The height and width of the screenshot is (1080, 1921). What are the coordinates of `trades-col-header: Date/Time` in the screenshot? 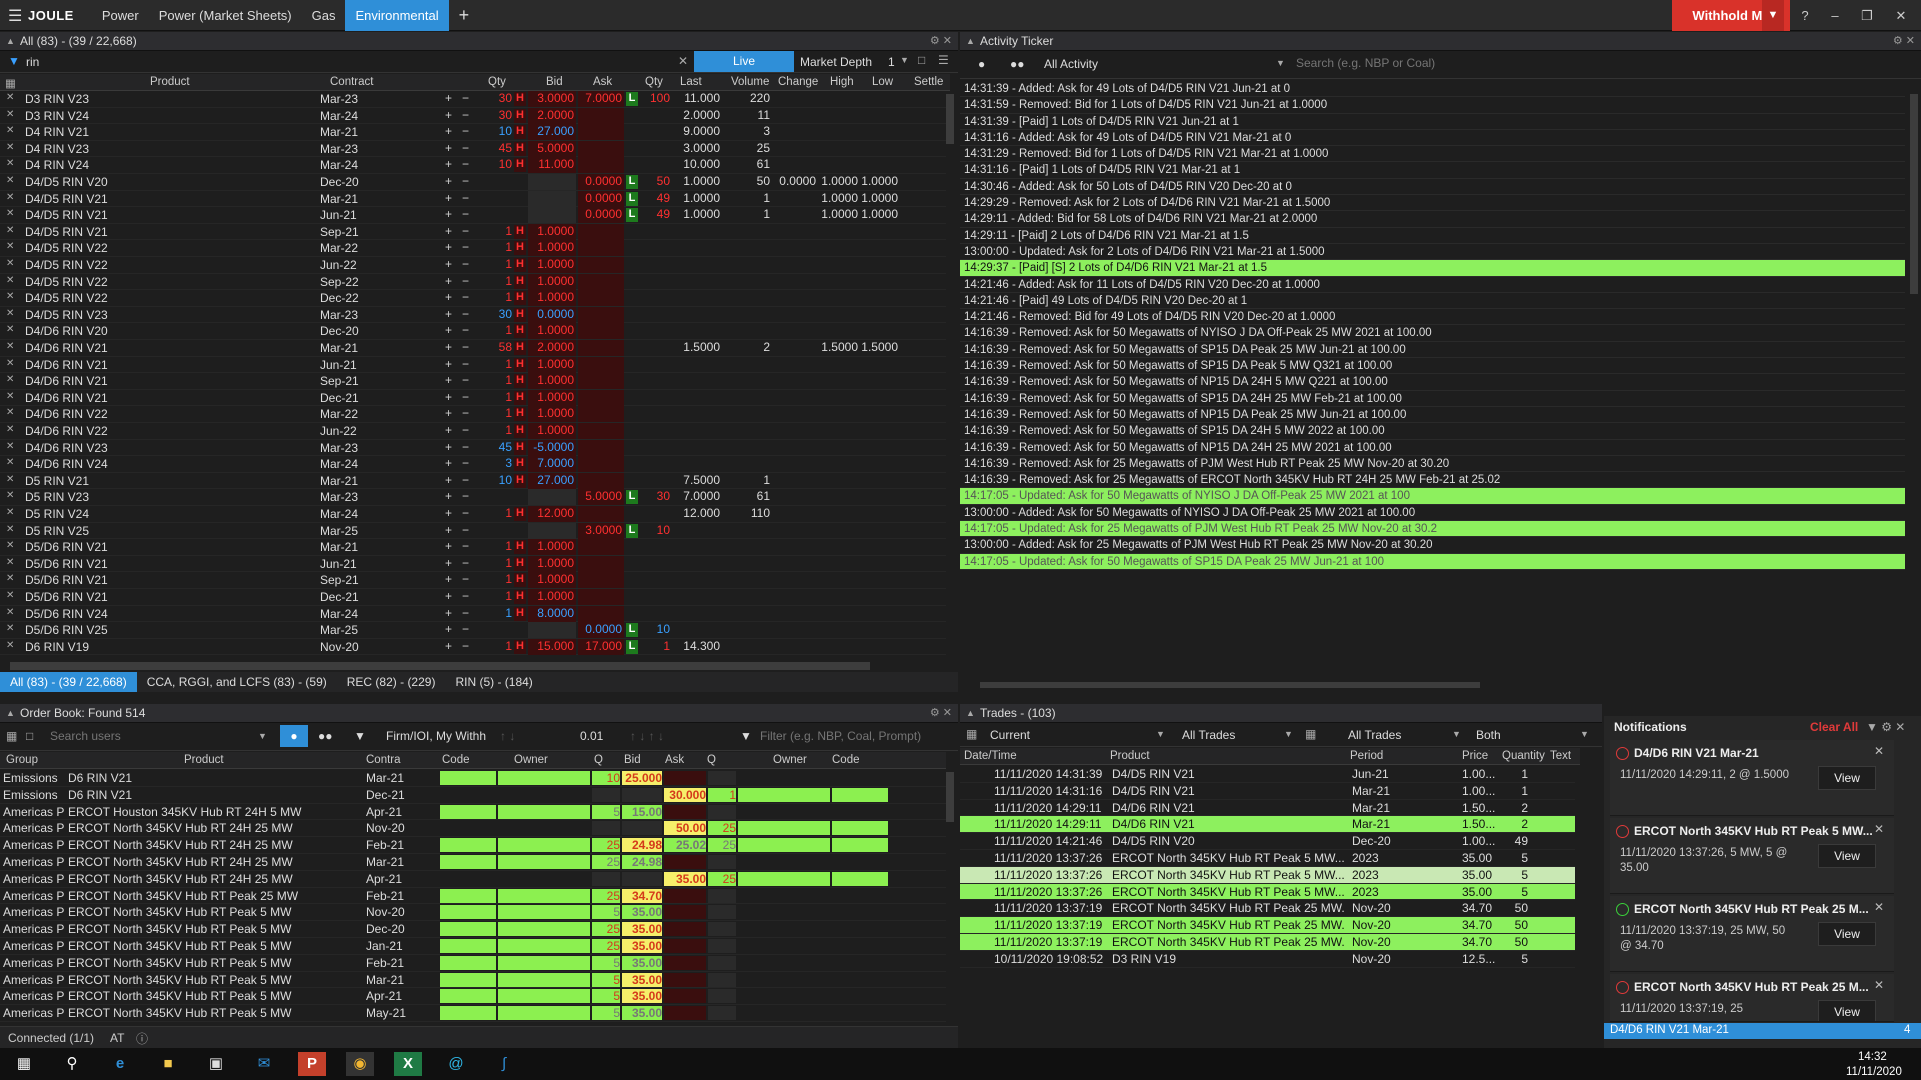 It's located at (990, 756).